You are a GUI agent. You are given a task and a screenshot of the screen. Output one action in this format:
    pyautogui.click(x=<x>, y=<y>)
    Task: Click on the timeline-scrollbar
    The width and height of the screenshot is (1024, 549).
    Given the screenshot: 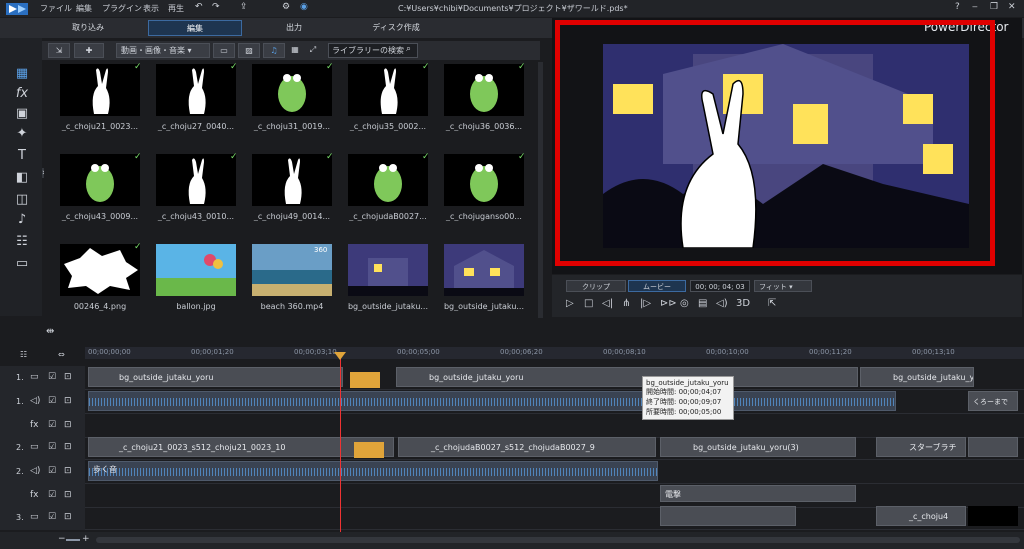 What is the action you would take?
    pyautogui.click(x=558, y=540)
    